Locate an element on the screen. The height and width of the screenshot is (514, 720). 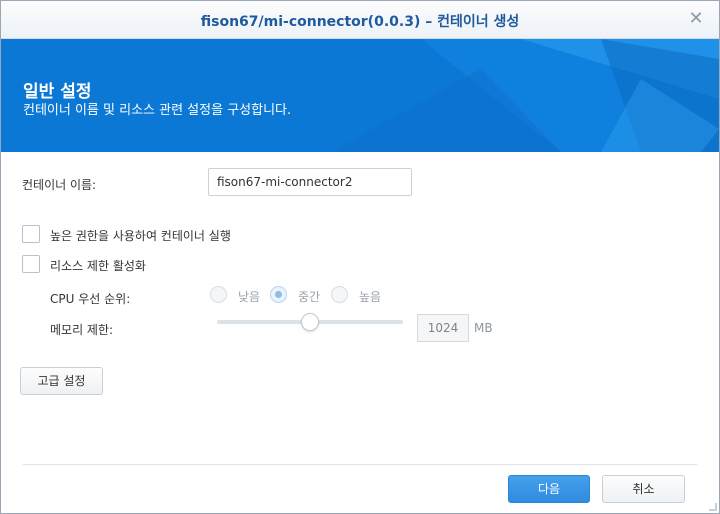
privileged-checkbox is located at coordinates (31, 234).